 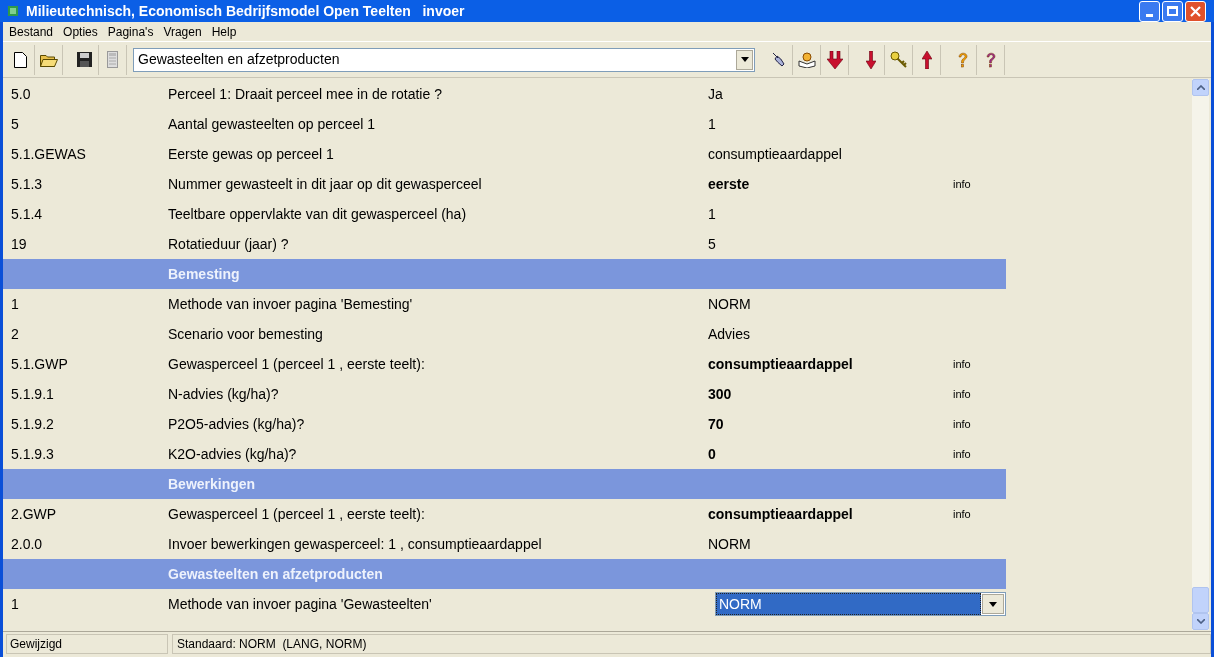 What do you see at coordinates (15, 334) in the screenshot?
I see `question-code: 2` at bounding box center [15, 334].